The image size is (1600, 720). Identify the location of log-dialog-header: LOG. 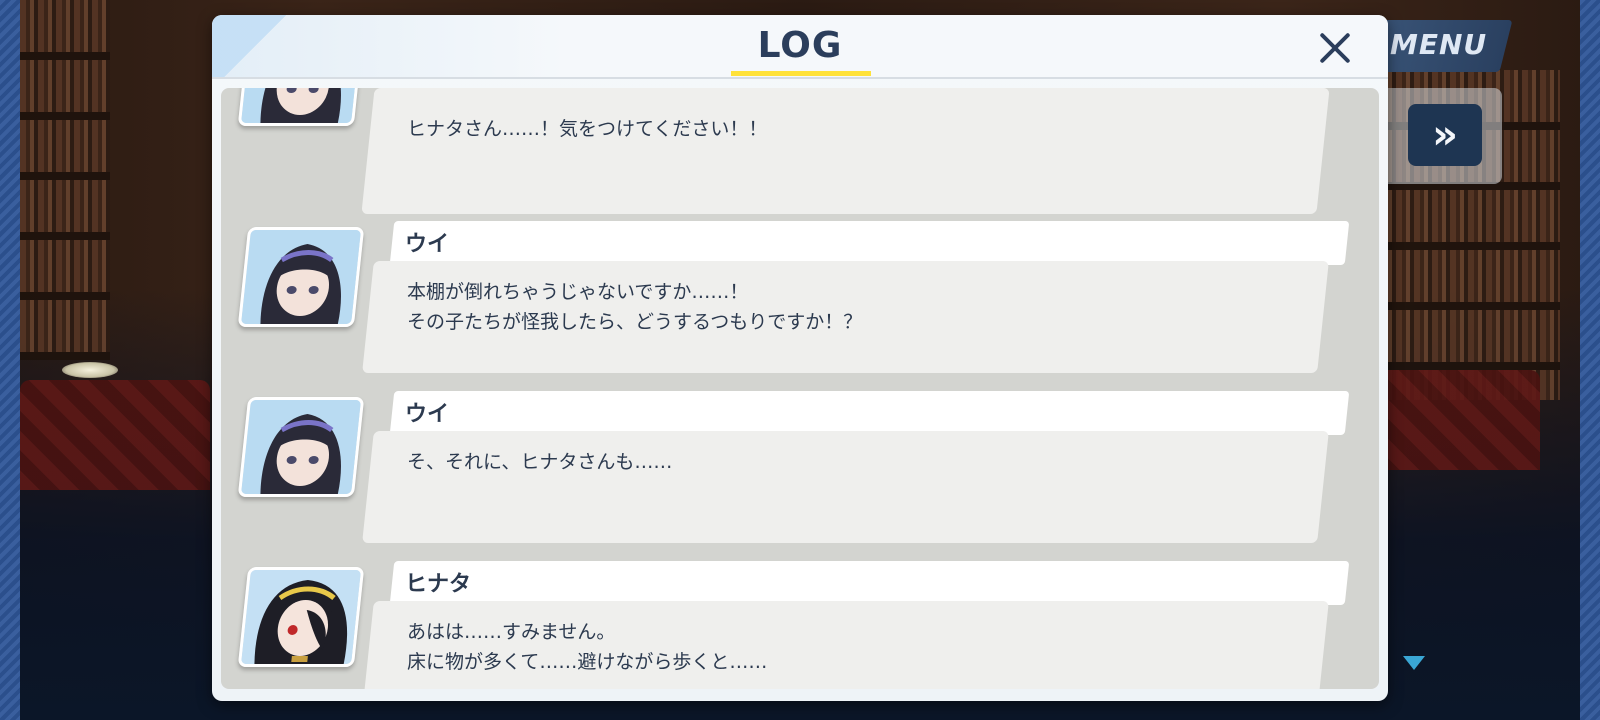
(800, 47).